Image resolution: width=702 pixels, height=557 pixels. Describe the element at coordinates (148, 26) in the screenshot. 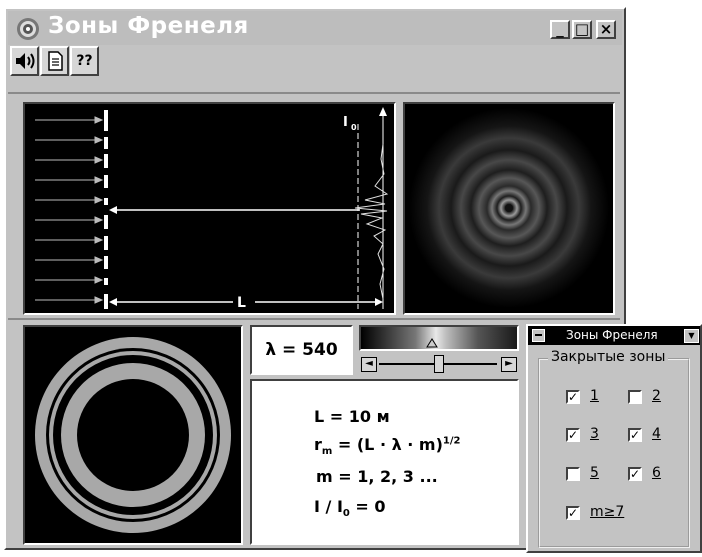

I see `window-title: Зоны Френеля` at that location.